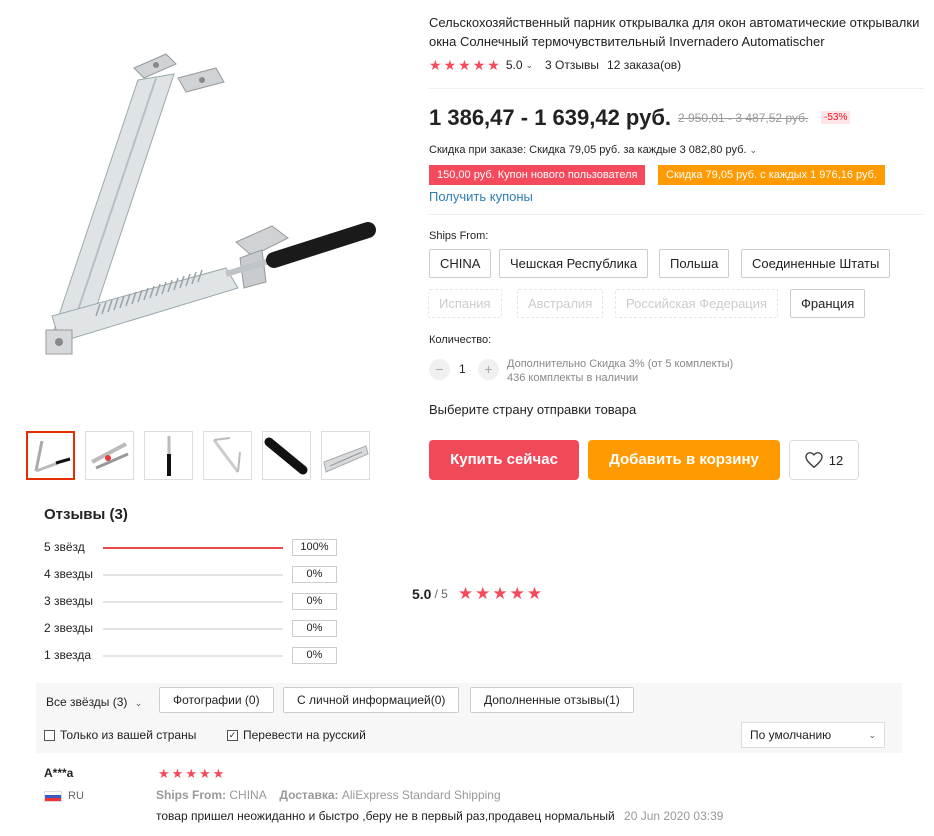 The width and height of the screenshot is (934, 836). I want to click on sort-select: По умолчанию ⌄, so click(813, 735).